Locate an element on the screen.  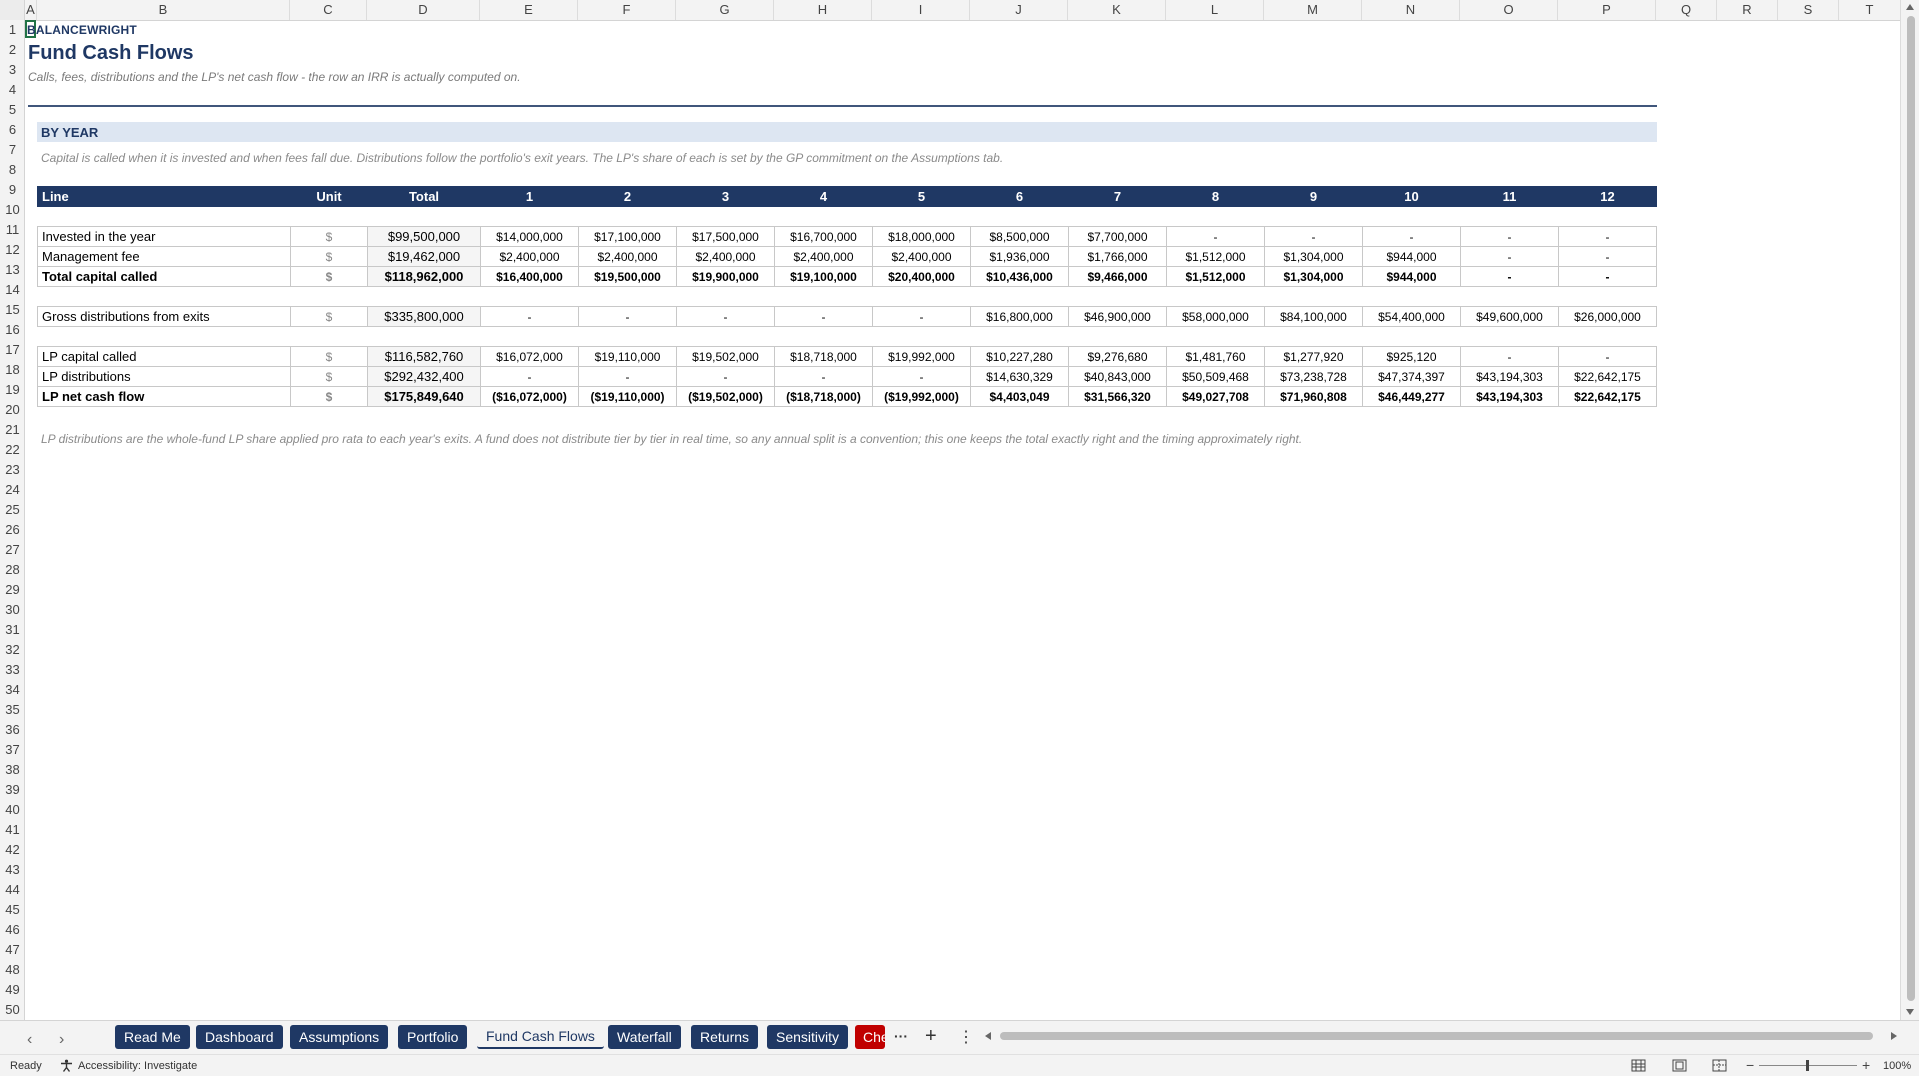
scroll-left-icon is located at coordinates (988, 1036).